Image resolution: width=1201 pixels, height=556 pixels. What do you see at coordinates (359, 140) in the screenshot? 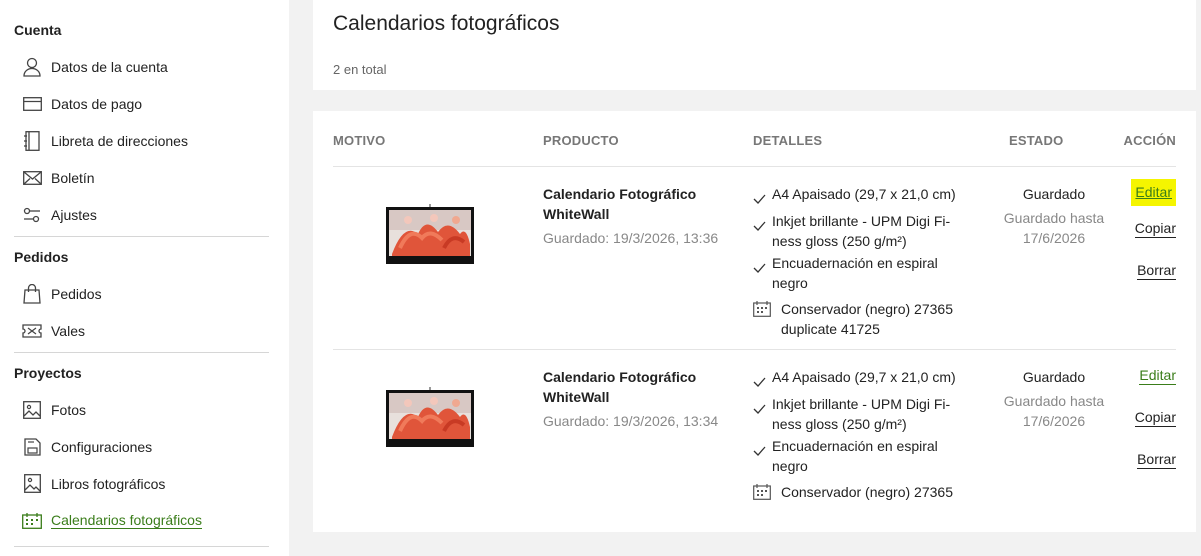
I see `column-header-motivo: MOTIVO` at bounding box center [359, 140].